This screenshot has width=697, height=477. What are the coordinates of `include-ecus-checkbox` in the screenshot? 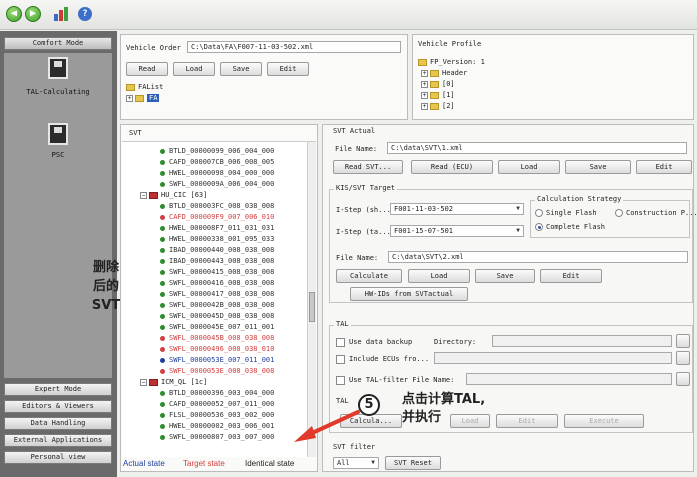 It's located at (340, 359).